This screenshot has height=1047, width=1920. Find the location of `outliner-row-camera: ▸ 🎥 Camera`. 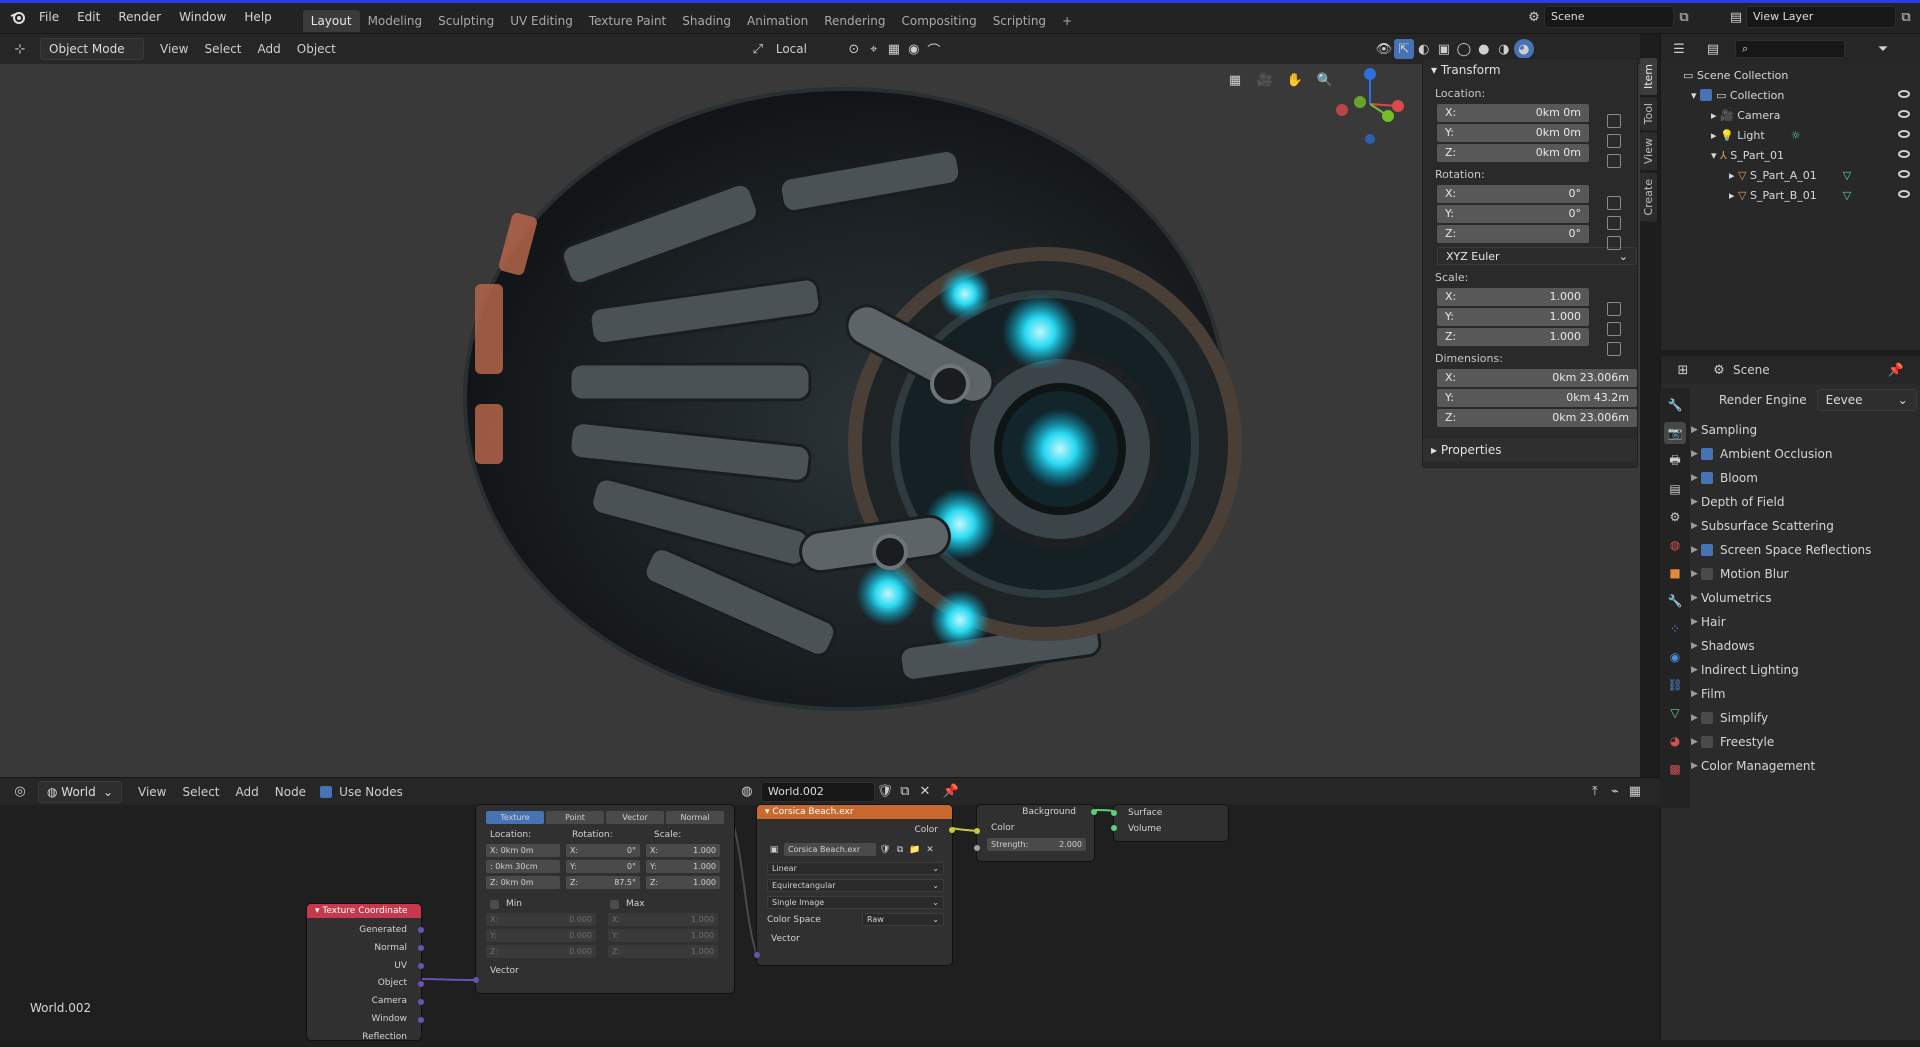

outliner-row-camera: ▸ 🎥 Camera is located at coordinates (1790, 116).